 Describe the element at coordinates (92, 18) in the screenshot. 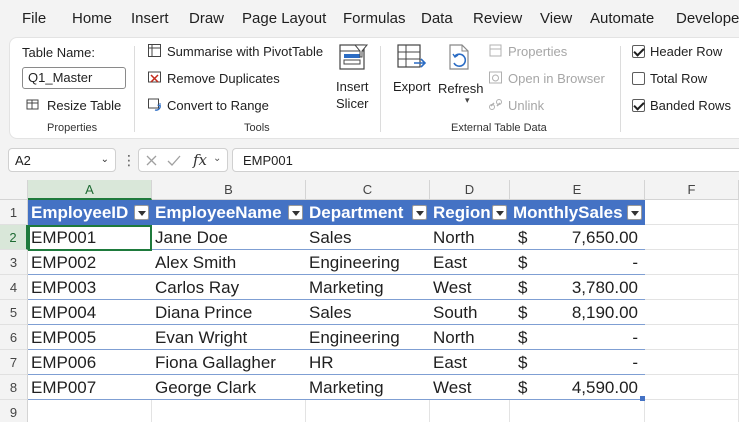

I see `menu-home: Home` at that location.